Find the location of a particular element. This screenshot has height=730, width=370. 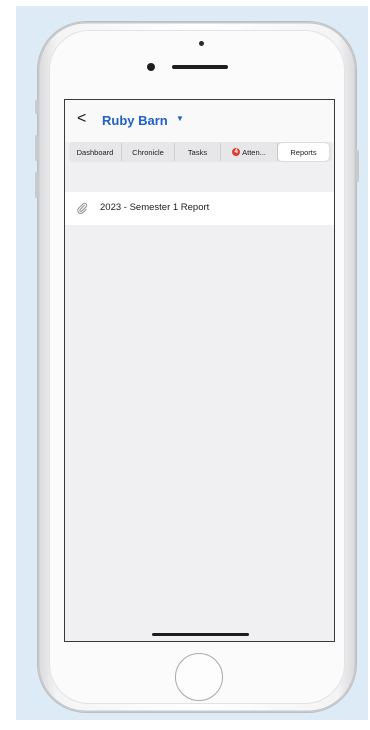

back-chevron-icon: < is located at coordinates (81, 119).